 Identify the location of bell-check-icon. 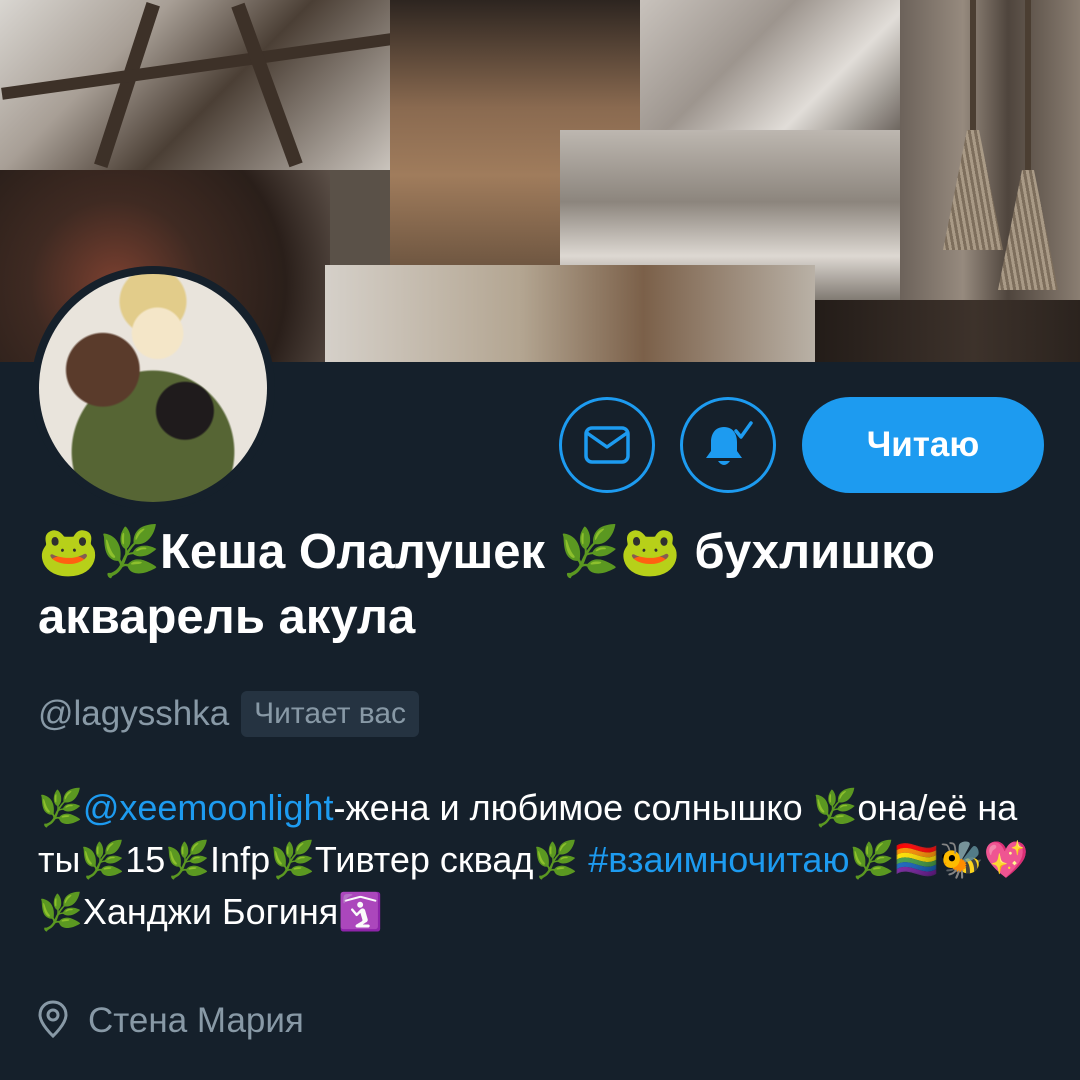
(728, 445).